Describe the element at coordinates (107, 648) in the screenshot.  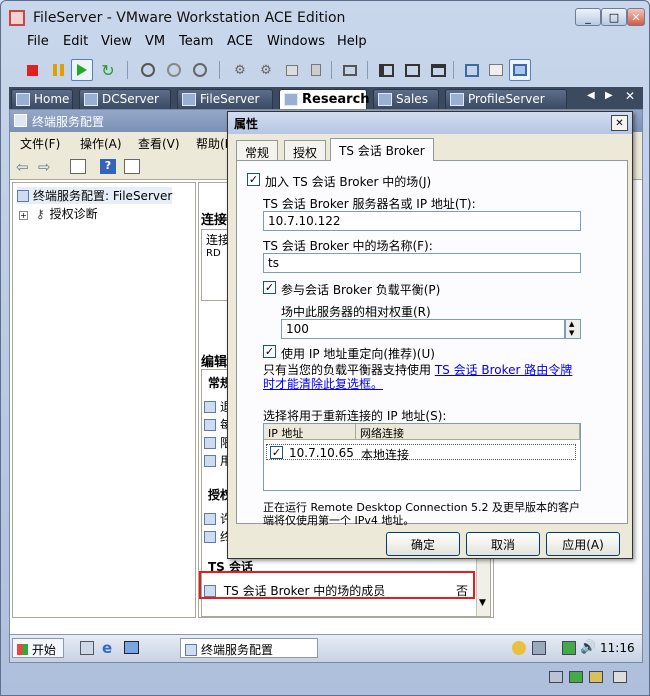
I see `internet-explorer-icon: e` at that location.